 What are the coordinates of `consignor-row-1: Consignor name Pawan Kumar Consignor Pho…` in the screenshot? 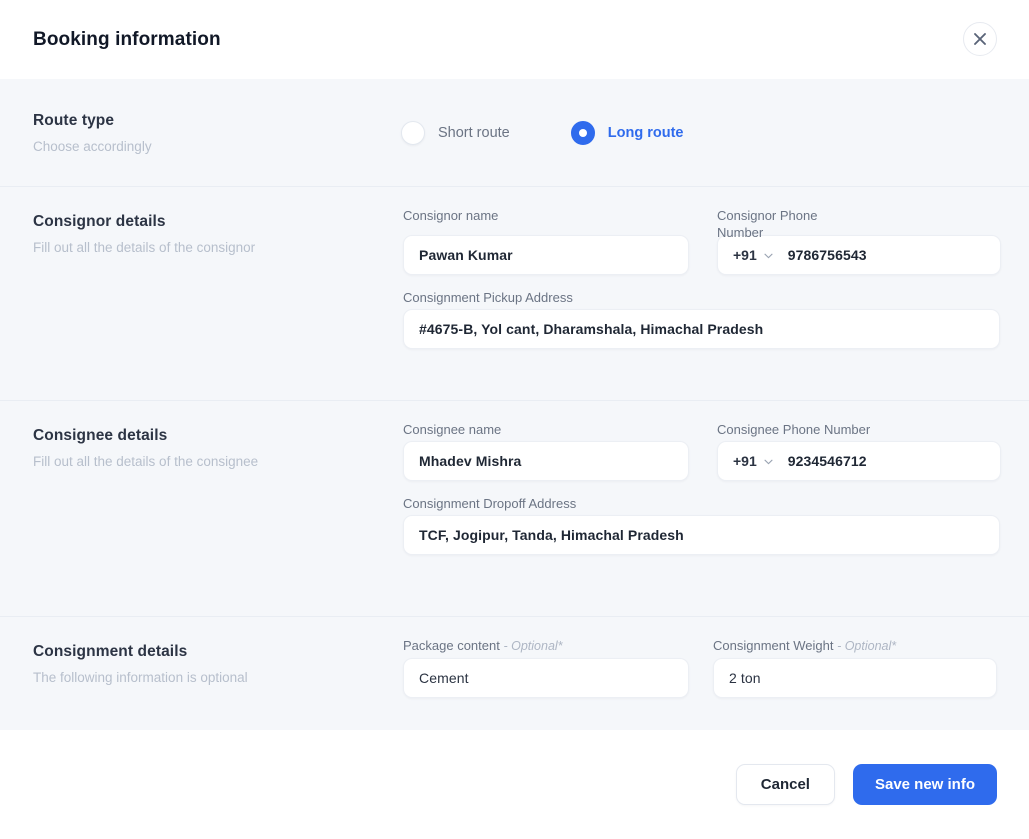 It's located at (701, 241).